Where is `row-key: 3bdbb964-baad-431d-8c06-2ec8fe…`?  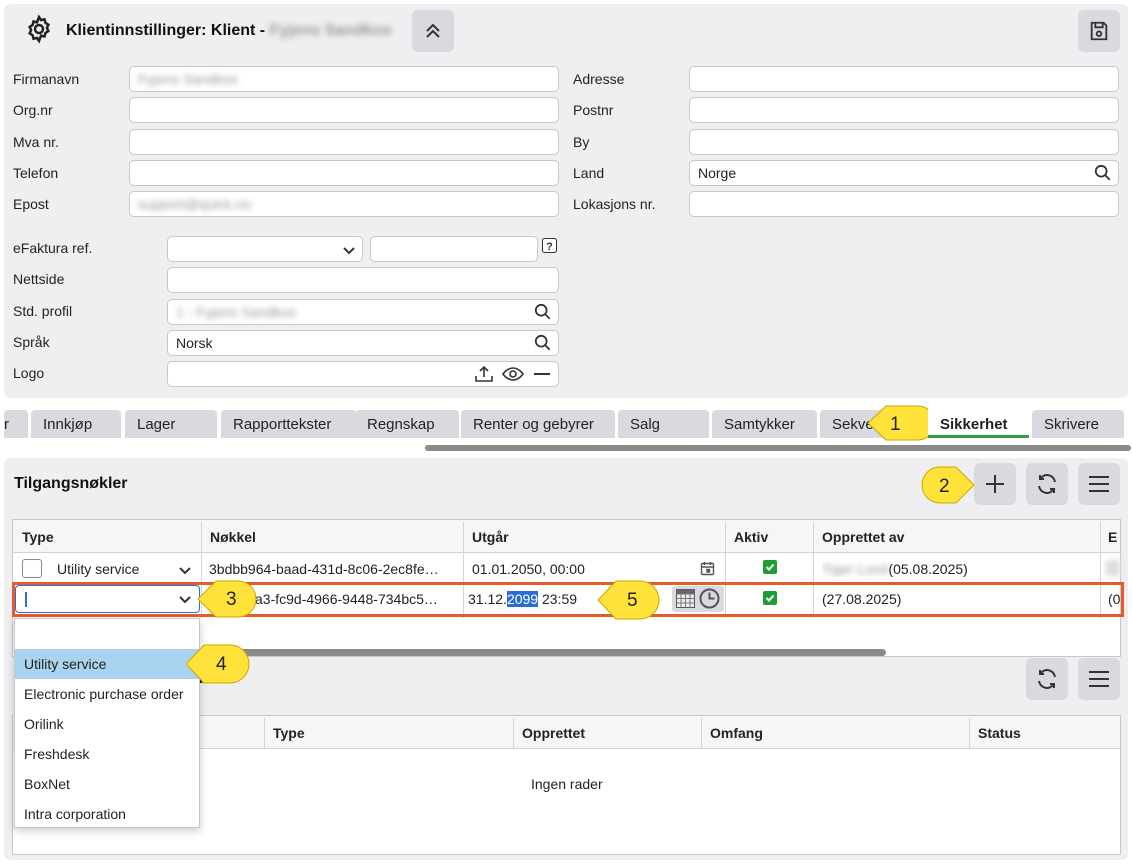
row-key: 3bdbb964-baad-431d-8c06-2ec8fe… is located at coordinates (335, 569).